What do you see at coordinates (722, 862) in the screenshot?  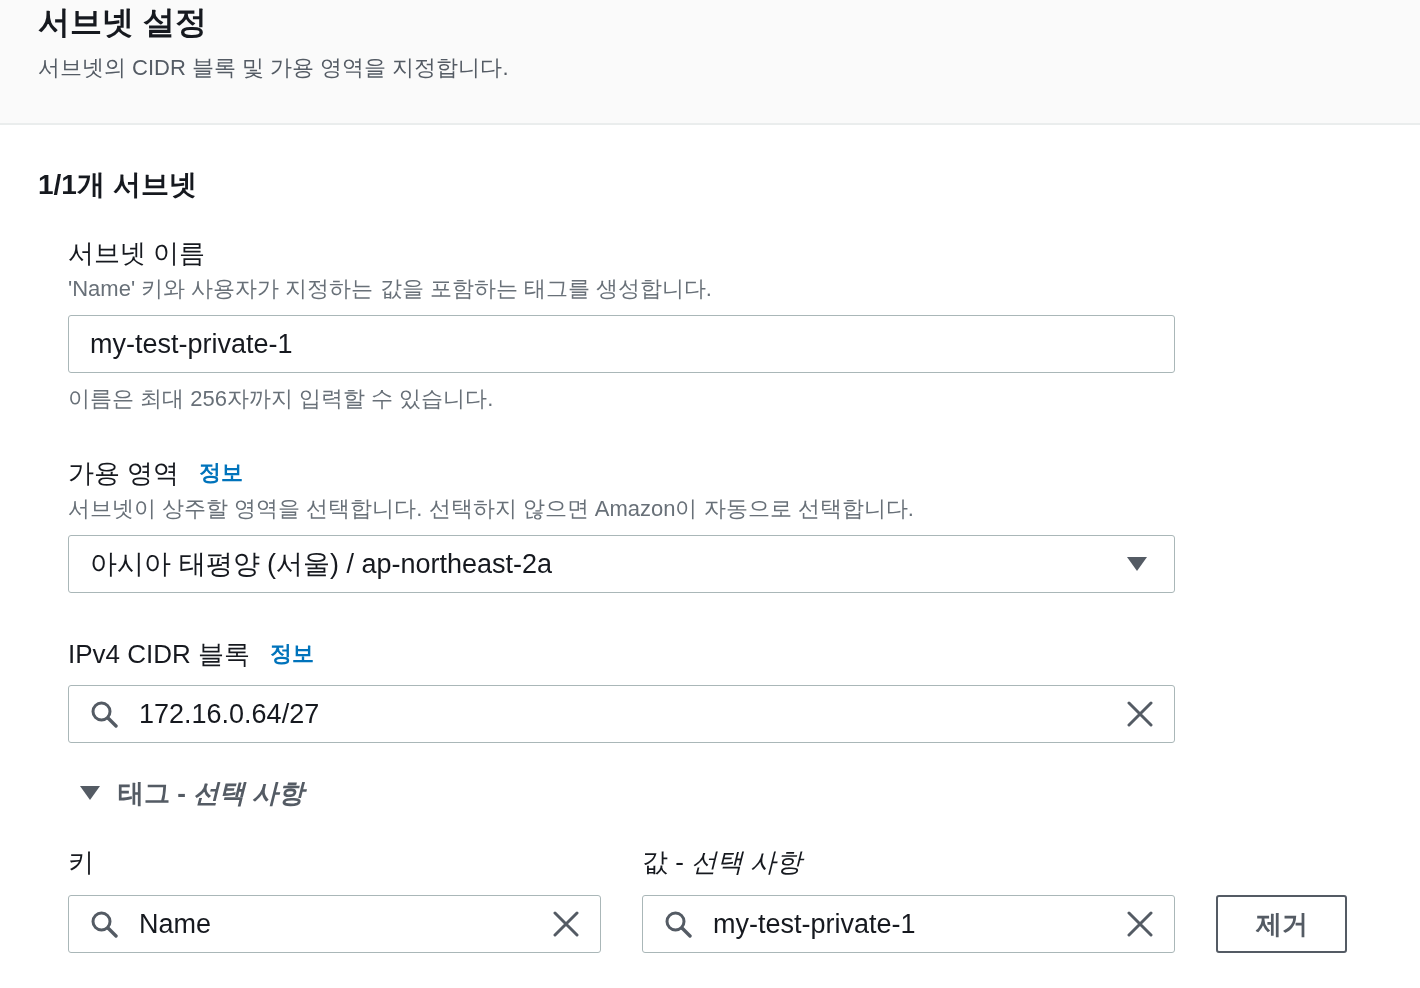 I see `value-label: 값 - 선택 사항` at bounding box center [722, 862].